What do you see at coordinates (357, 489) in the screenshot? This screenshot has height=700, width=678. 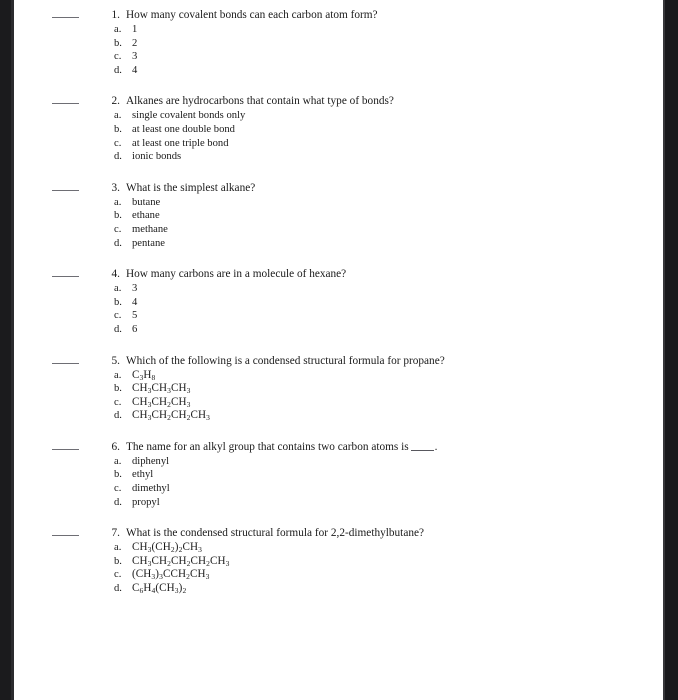 I see `option-row: c. dimethyl` at bounding box center [357, 489].